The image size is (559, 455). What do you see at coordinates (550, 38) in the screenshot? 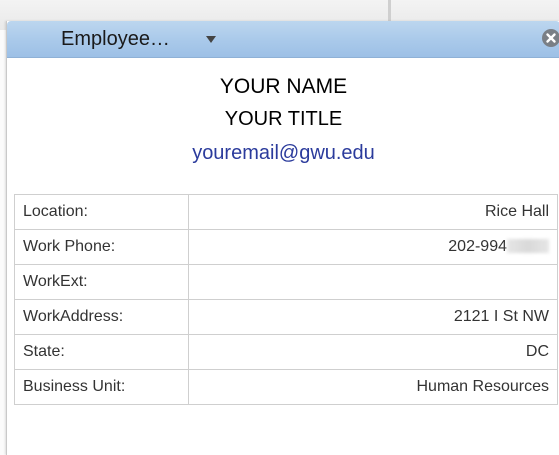
I see `close-icon` at bounding box center [550, 38].